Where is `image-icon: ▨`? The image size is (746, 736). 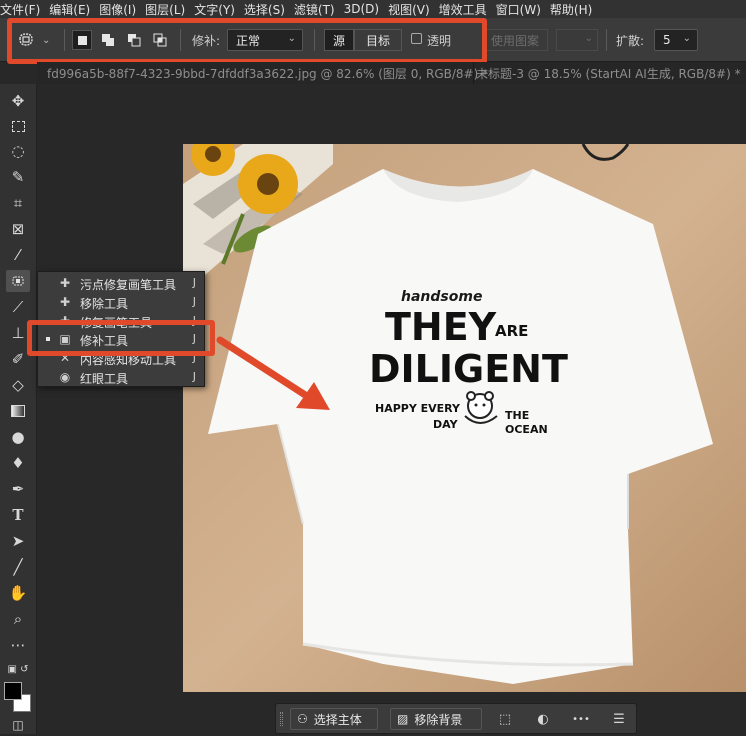
image-icon: ▨ is located at coordinates (403, 719).